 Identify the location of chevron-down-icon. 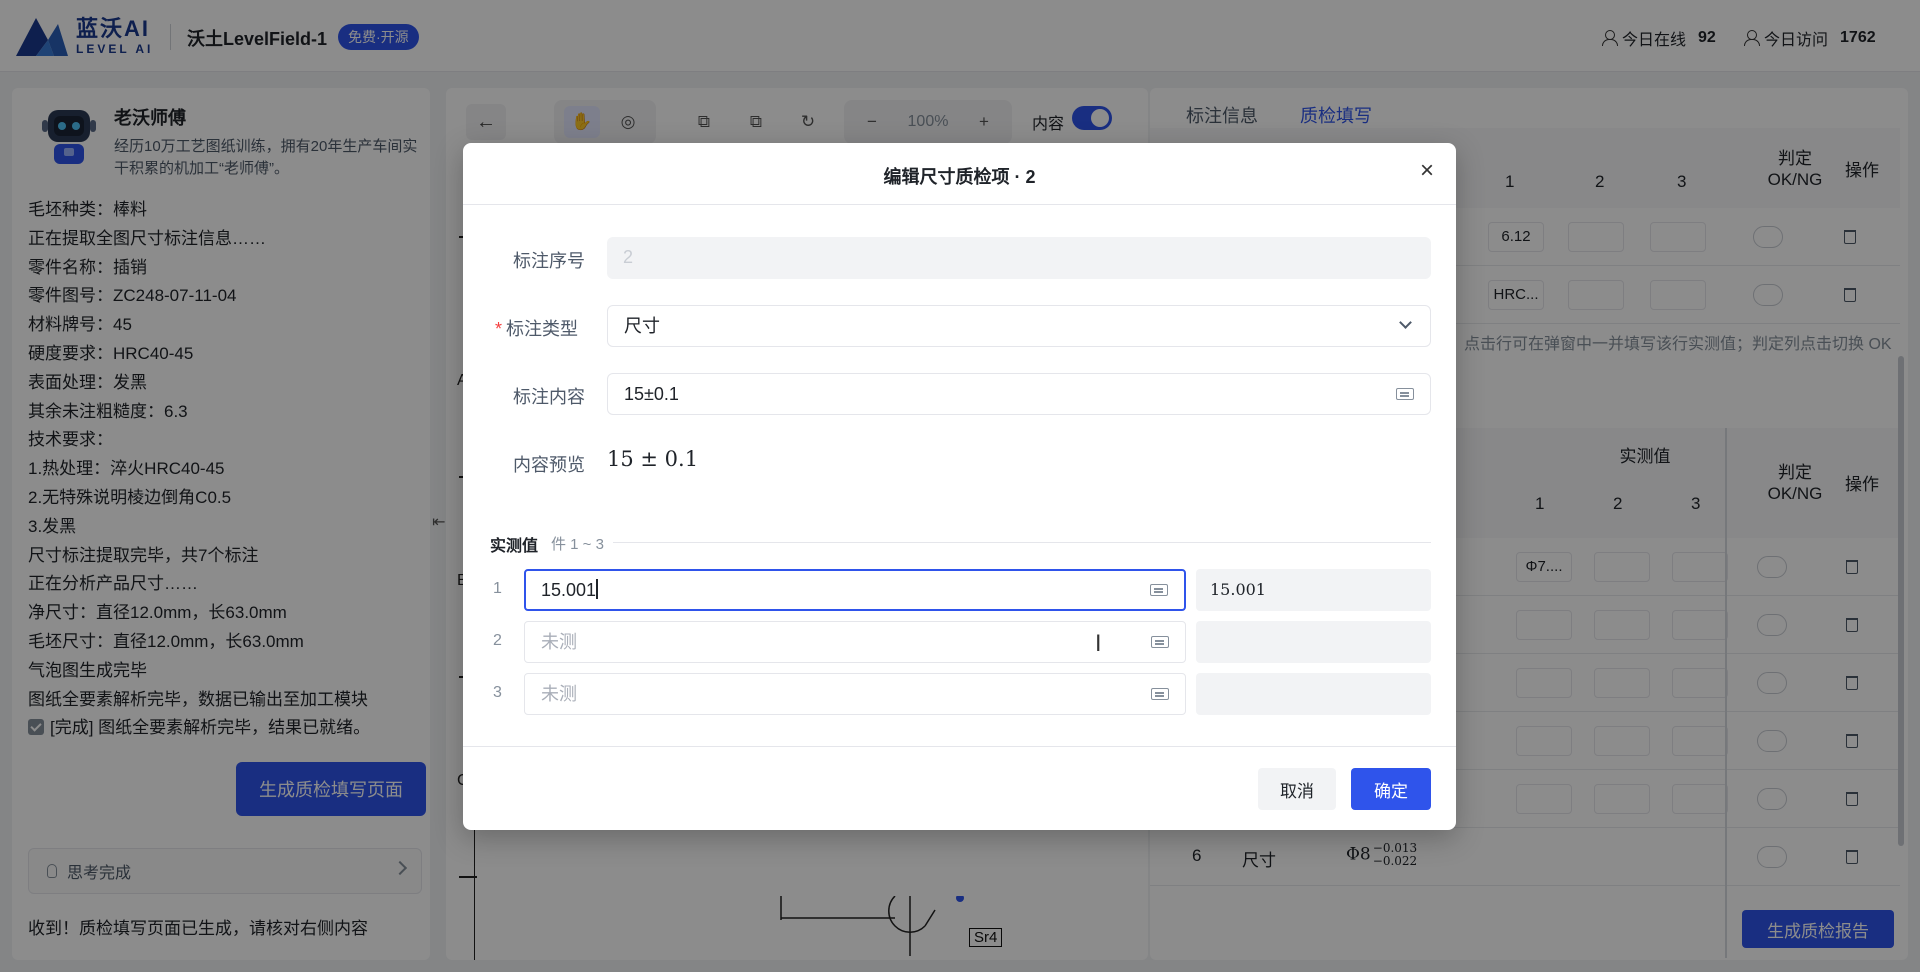
(1405, 322).